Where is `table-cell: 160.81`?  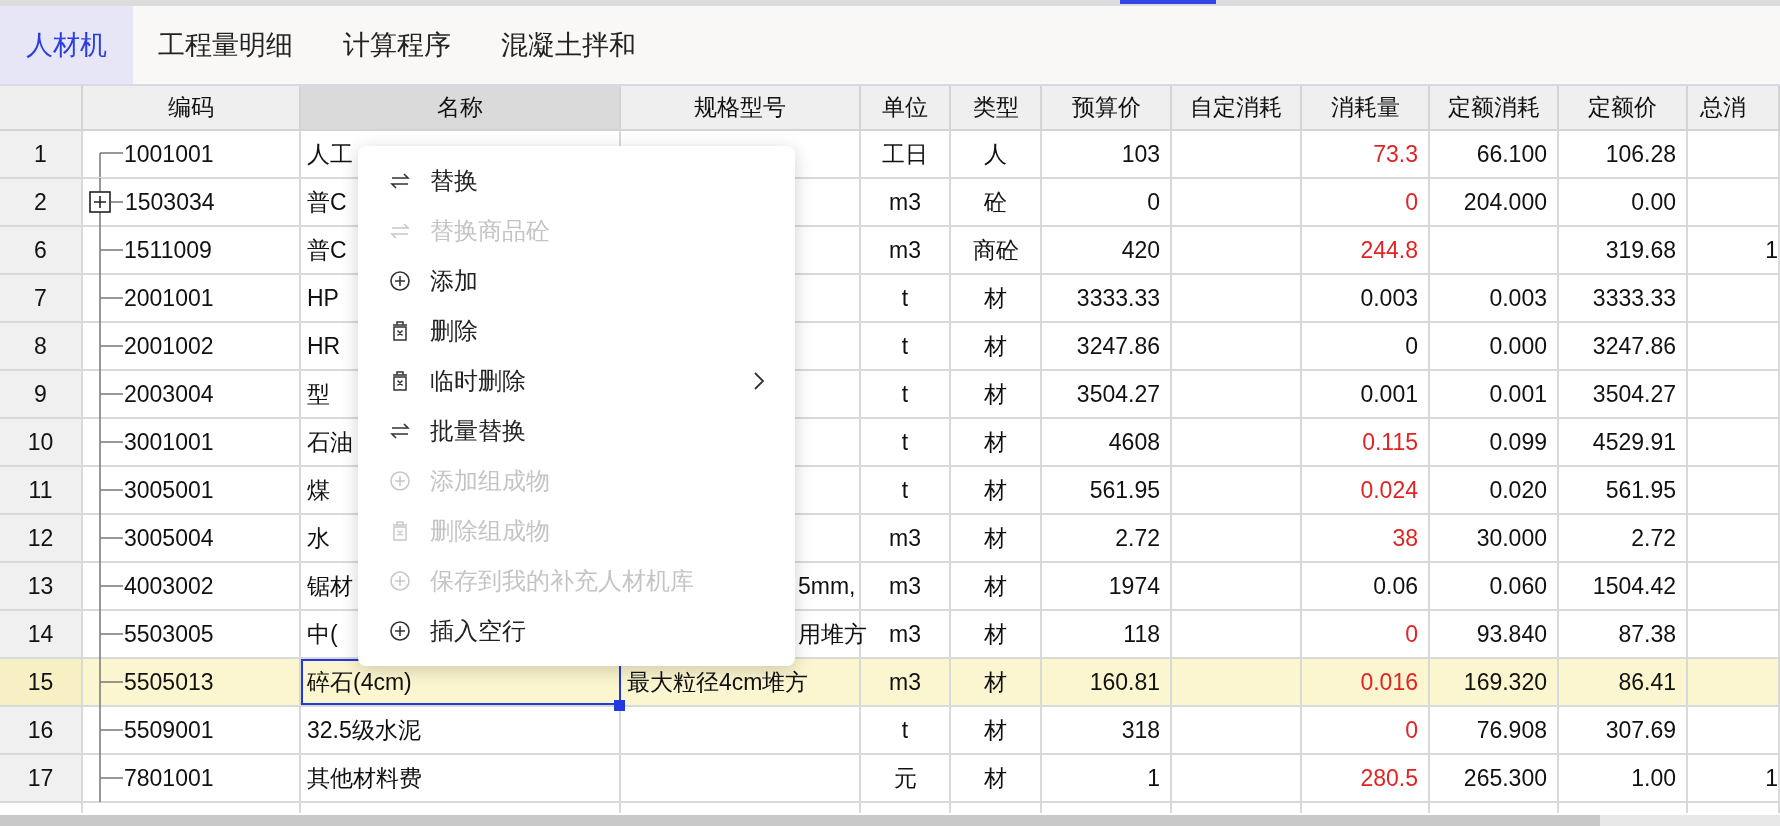
table-cell: 160.81 is located at coordinates (1107, 682).